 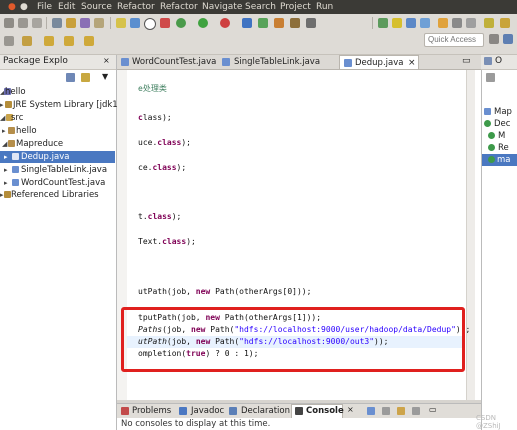 What do you see at coordinates (17, 118) in the screenshot?
I see `tree-label: src` at bounding box center [17, 118].